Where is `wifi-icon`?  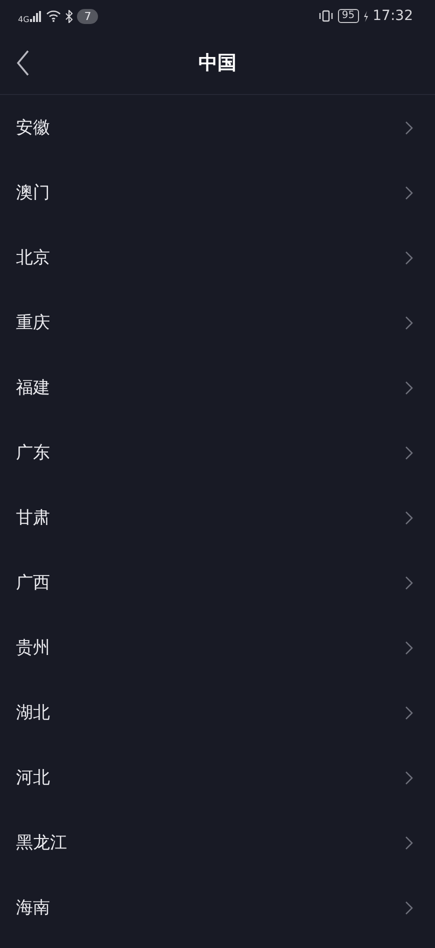
wifi-icon is located at coordinates (54, 16).